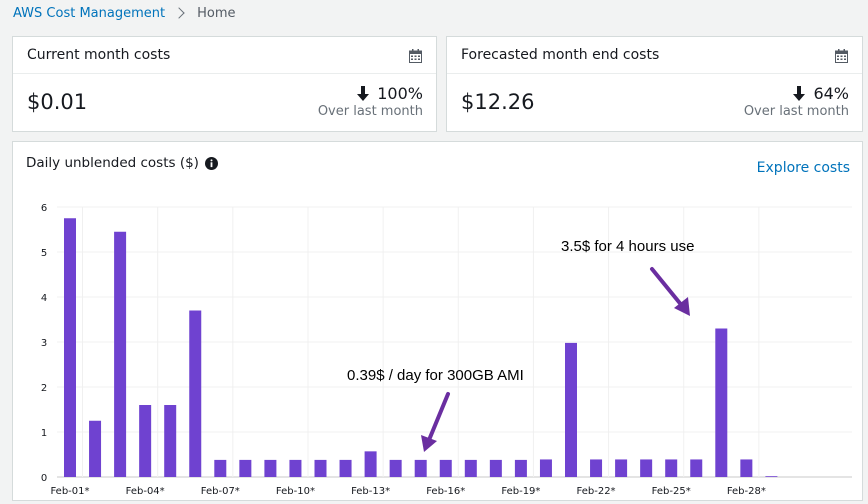 The width and height of the screenshot is (868, 504). I want to click on x-tick-label: Feb-01*, so click(69, 491).